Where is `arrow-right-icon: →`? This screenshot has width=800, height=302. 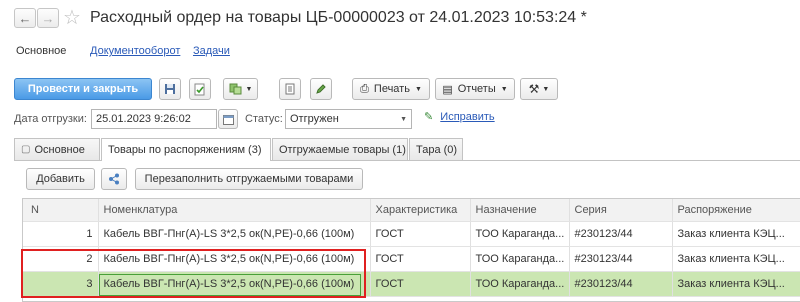
arrow-right-icon: → is located at coordinates (48, 18).